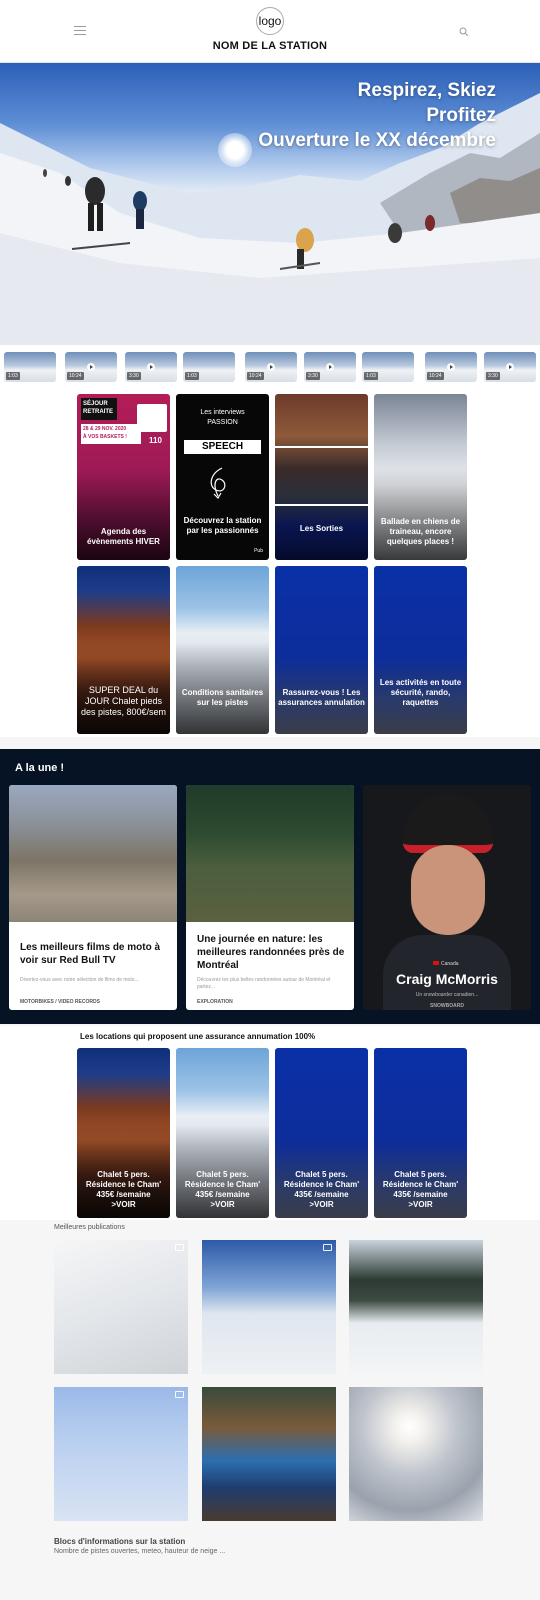  Describe the element at coordinates (80, 31) in the screenshot. I see `hamburger-menu-icon` at that location.